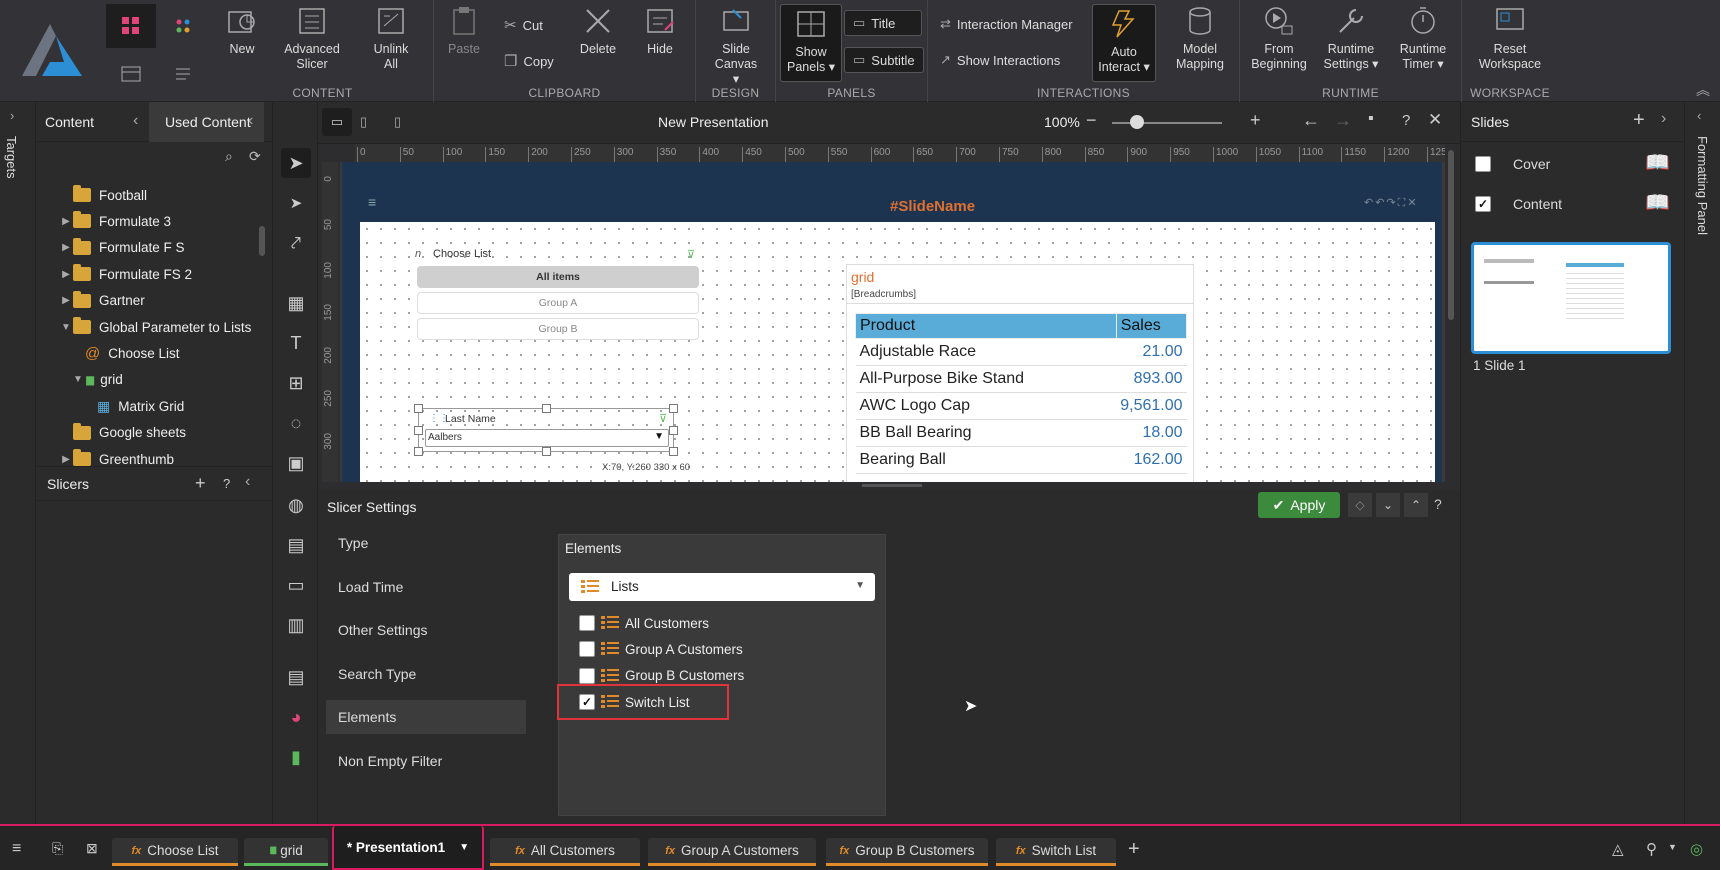 Image resolution: width=1720 pixels, height=870 pixels. I want to click on slicers-help-icon: ?, so click(226, 483).